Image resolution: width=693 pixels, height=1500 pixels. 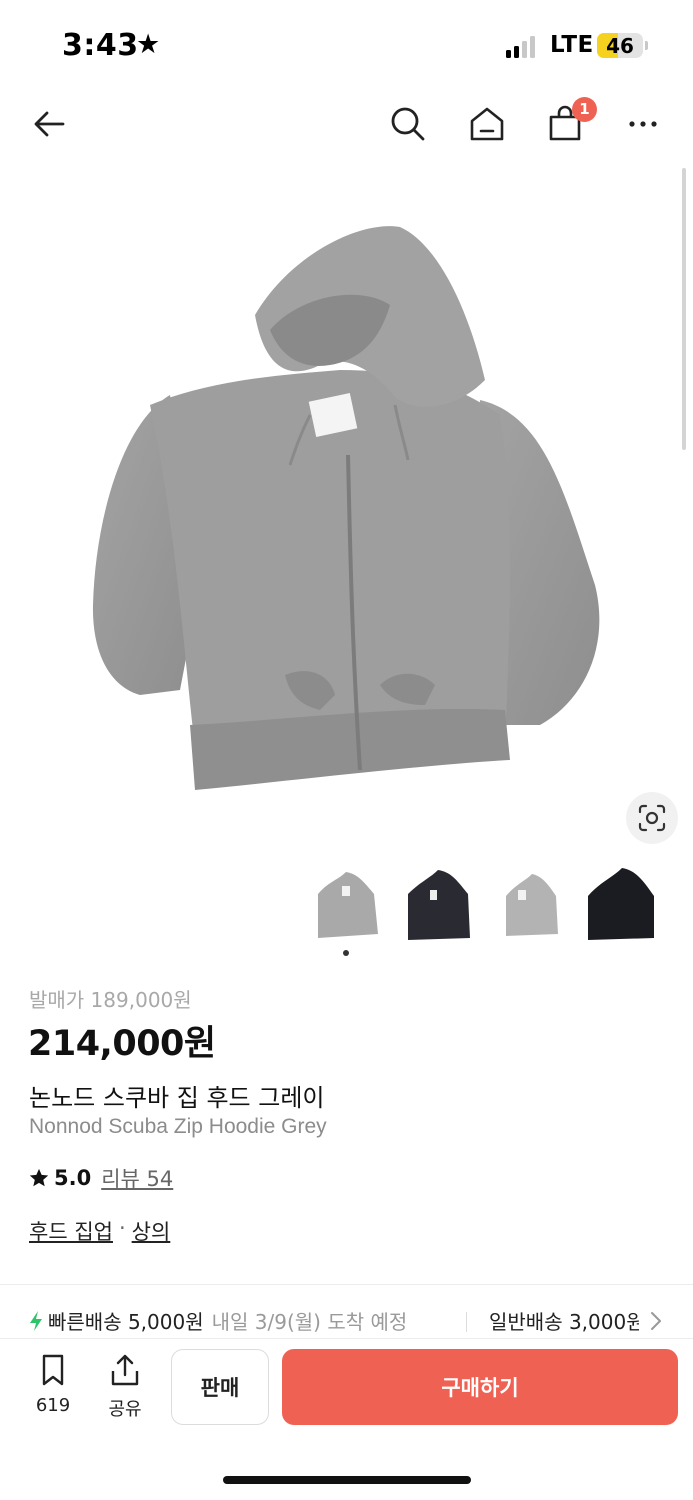 I want to click on rating-row: 5.0 리뷰 54, so click(x=100, y=1178).